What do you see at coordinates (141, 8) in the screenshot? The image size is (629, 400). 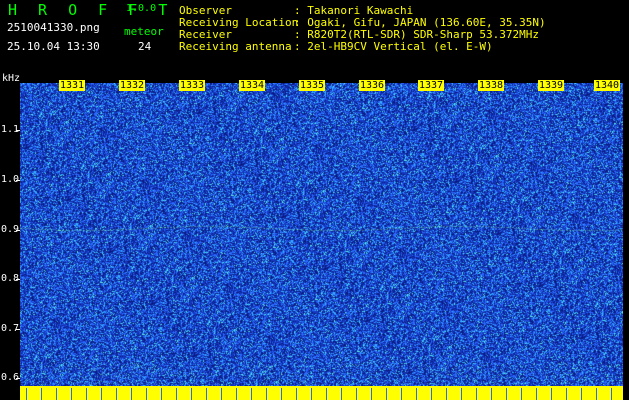 I see `app-version: 1.0.0` at bounding box center [141, 8].